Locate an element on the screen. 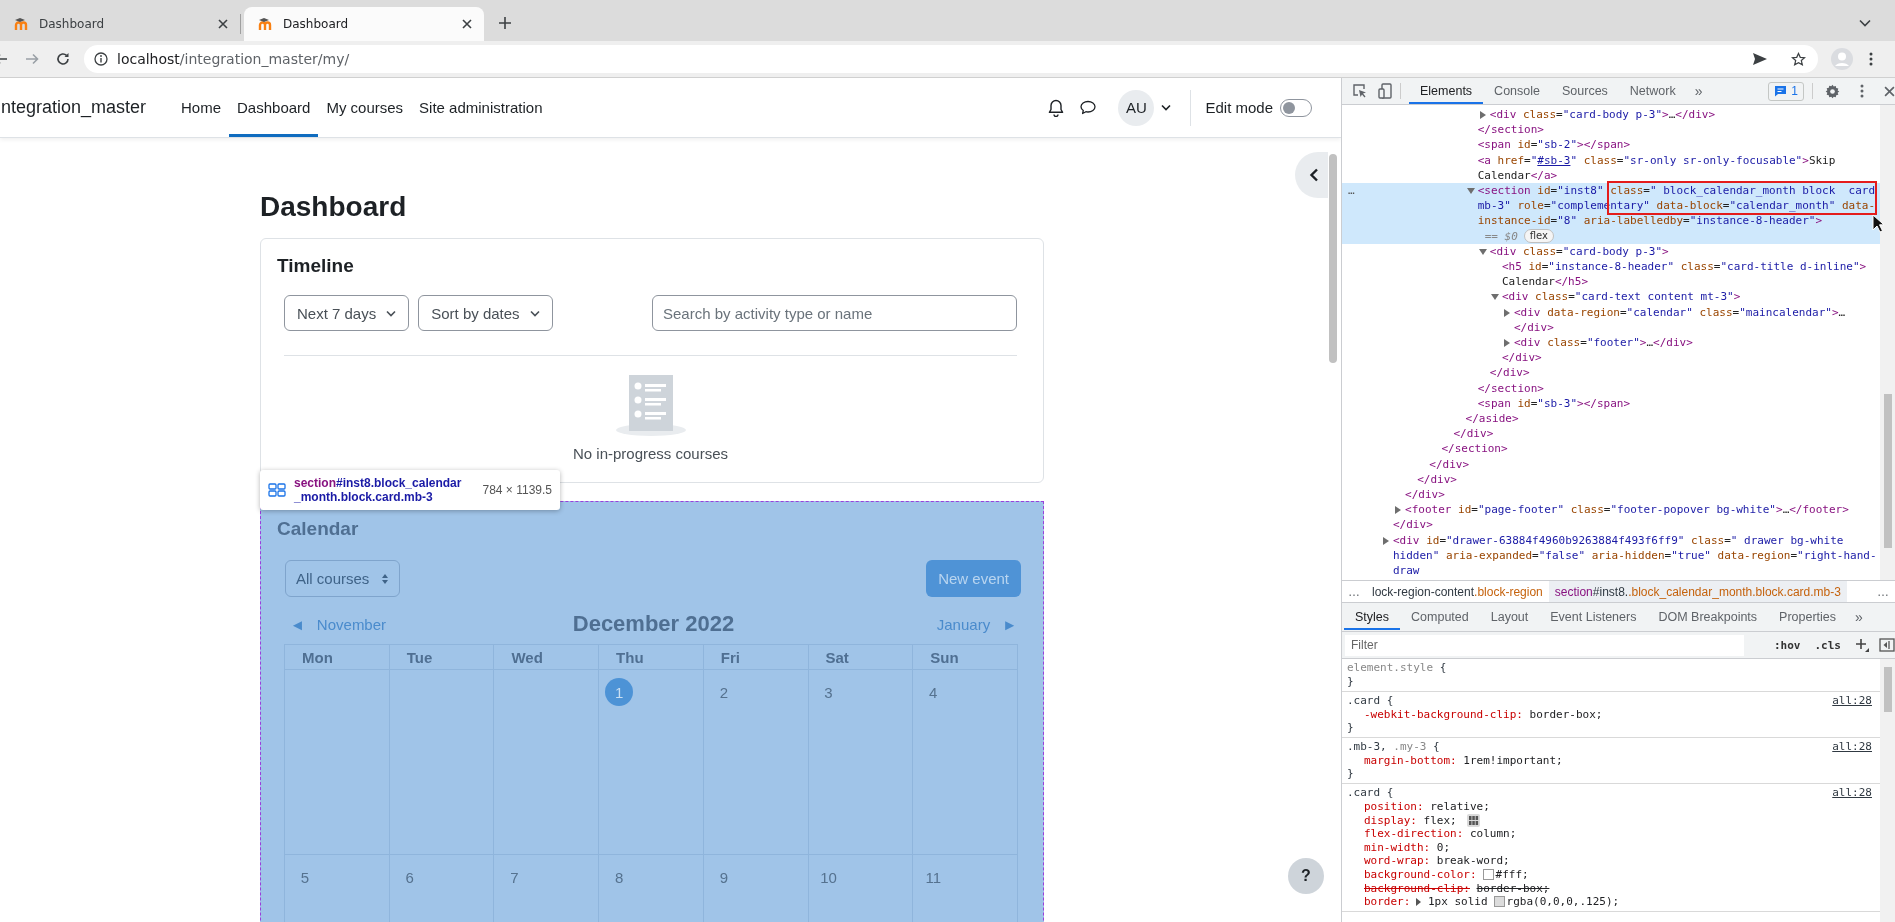 The width and height of the screenshot is (1895, 922). dom-node-text: Calendar</a> is located at coordinates (1677, 175).